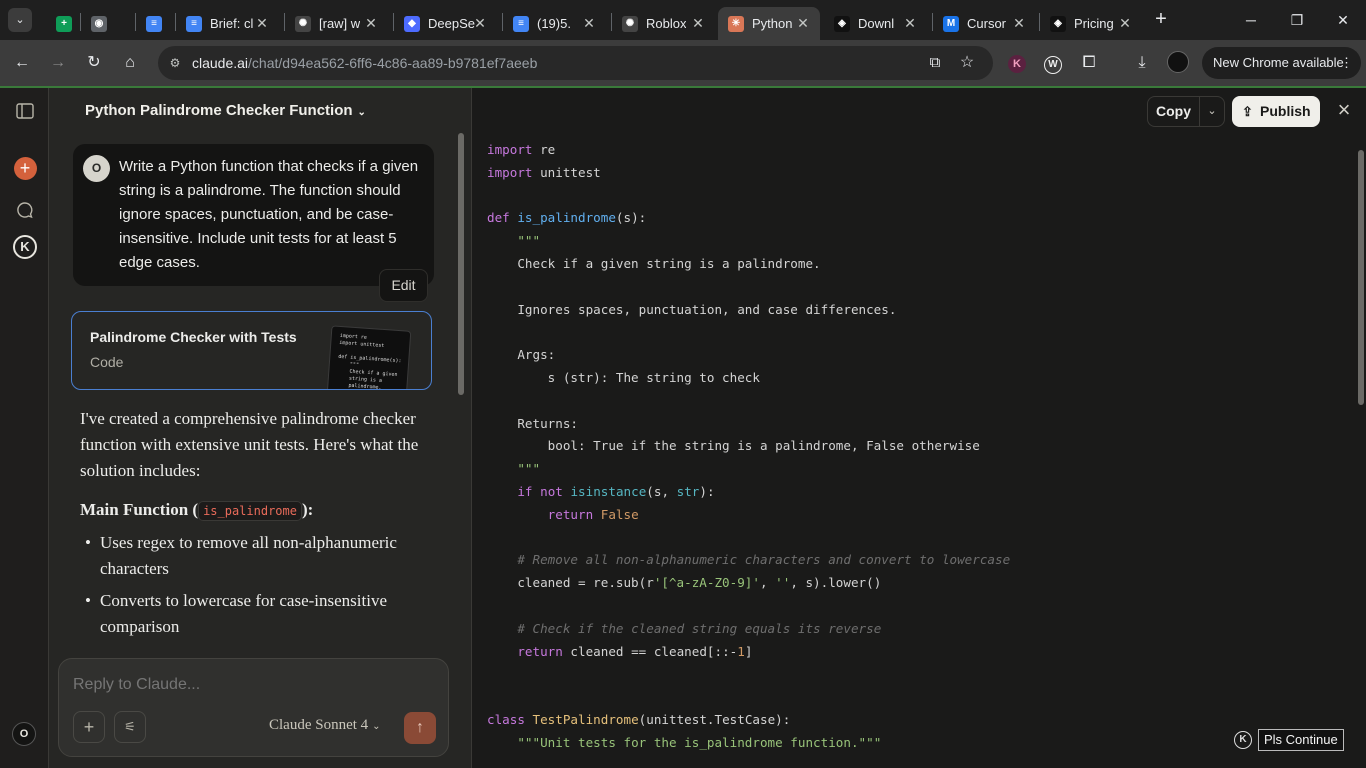  What do you see at coordinates (1091, 23) in the screenshot?
I see `browser-tab: ◈ Pricing ✕` at bounding box center [1091, 23].